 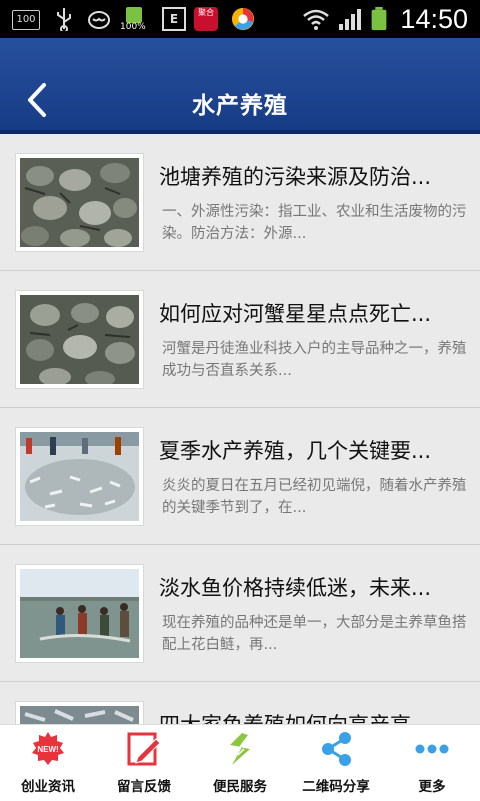 What do you see at coordinates (336, 749) in the screenshot?
I see `share-icon` at bounding box center [336, 749].